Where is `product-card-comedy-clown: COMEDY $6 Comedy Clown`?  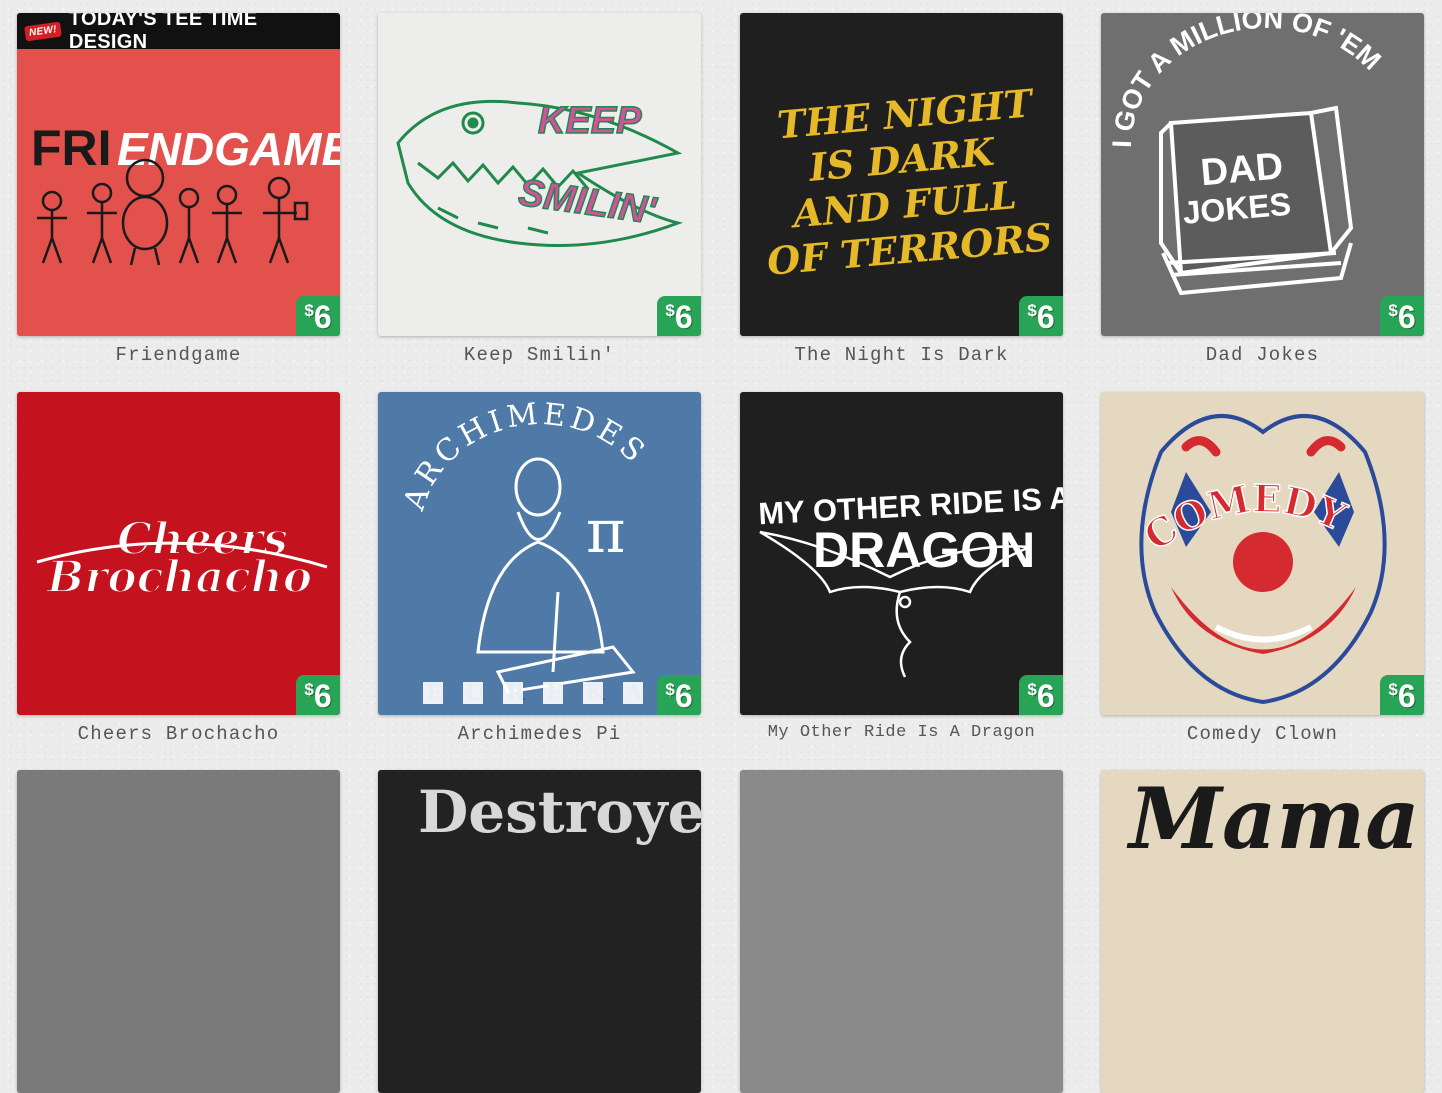
product-card-comedy-clown: COMEDY $6 Comedy Clown is located at coordinates (1262, 568).